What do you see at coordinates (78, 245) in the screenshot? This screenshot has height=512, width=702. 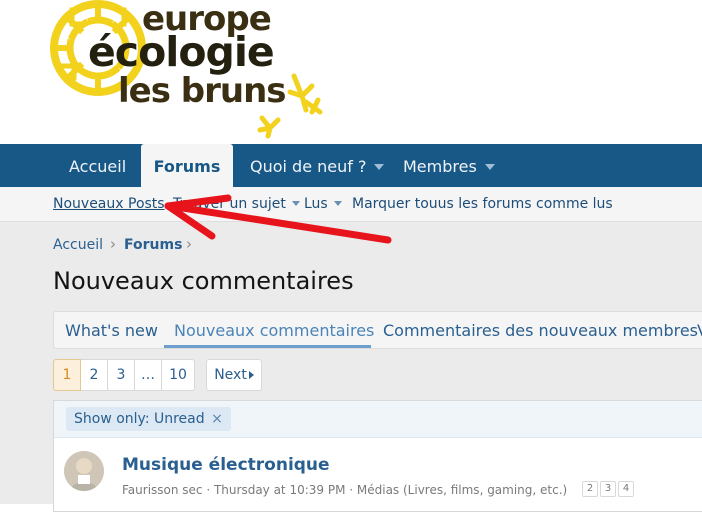 I see `breadcrumb-home: Accueil` at bounding box center [78, 245].